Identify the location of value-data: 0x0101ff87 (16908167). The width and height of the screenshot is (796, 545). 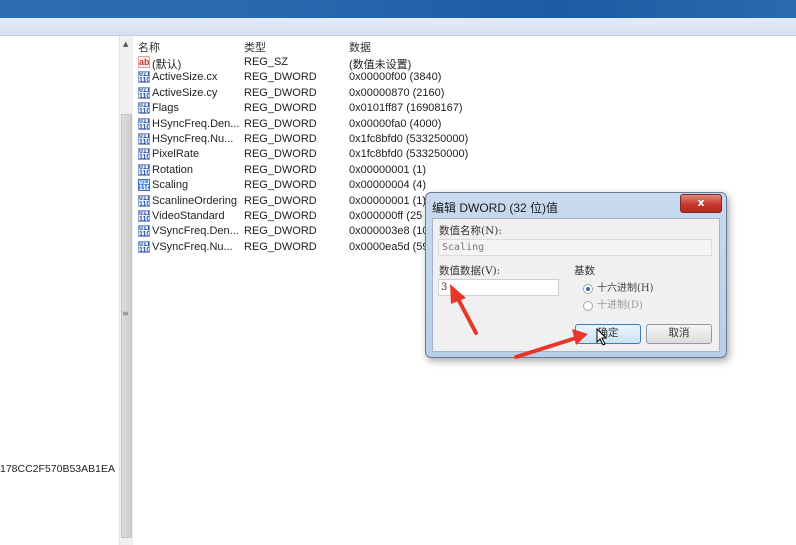
(406, 108).